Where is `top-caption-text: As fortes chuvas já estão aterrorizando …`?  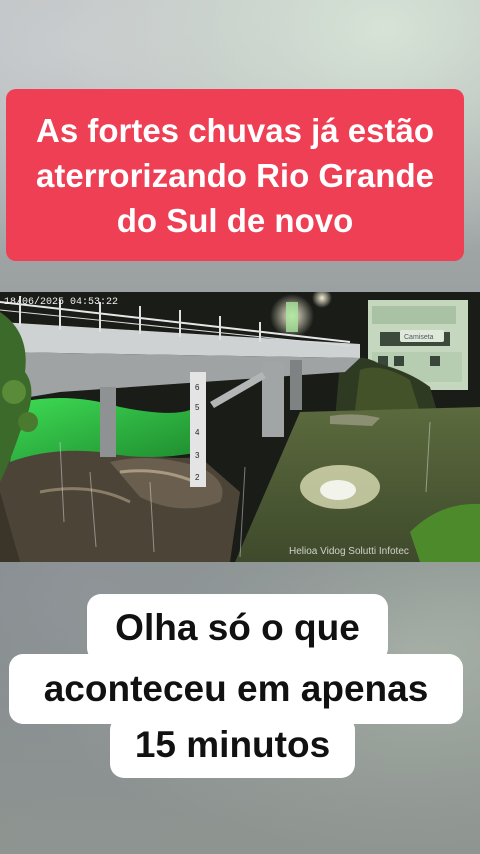
top-caption-text: As fortes chuvas já estão aterrorizando … is located at coordinates (235, 175).